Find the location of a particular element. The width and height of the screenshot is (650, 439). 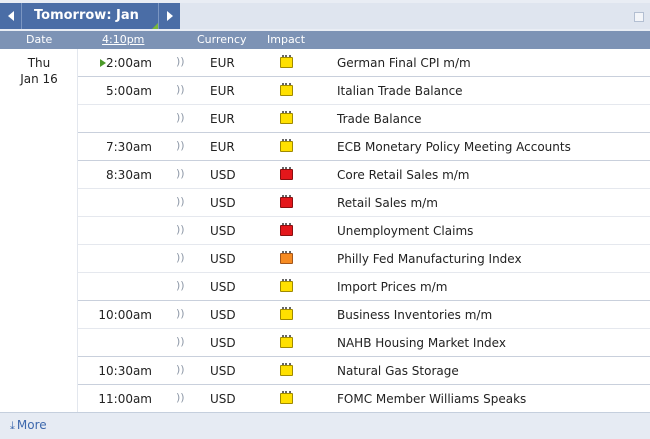

event-row: )) EUR Trade Balance is located at coordinates (364, 119).